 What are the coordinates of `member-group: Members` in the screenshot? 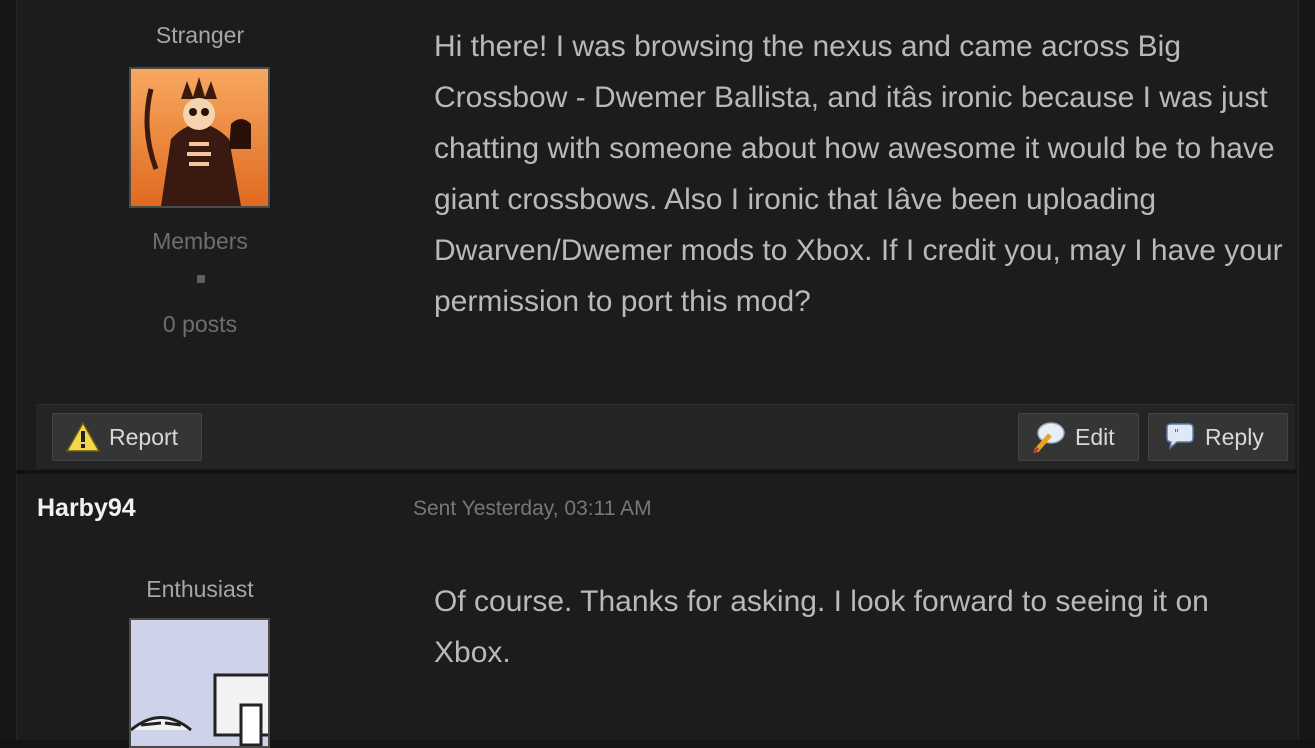 It's located at (200, 241).